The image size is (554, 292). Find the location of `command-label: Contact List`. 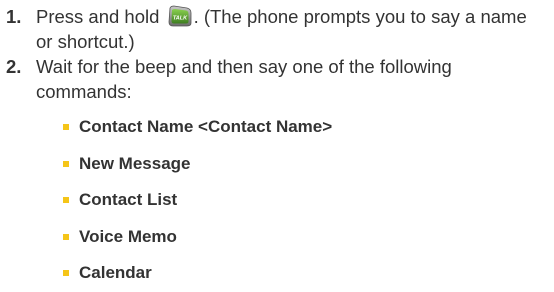

command-label: Contact List is located at coordinates (128, 200).